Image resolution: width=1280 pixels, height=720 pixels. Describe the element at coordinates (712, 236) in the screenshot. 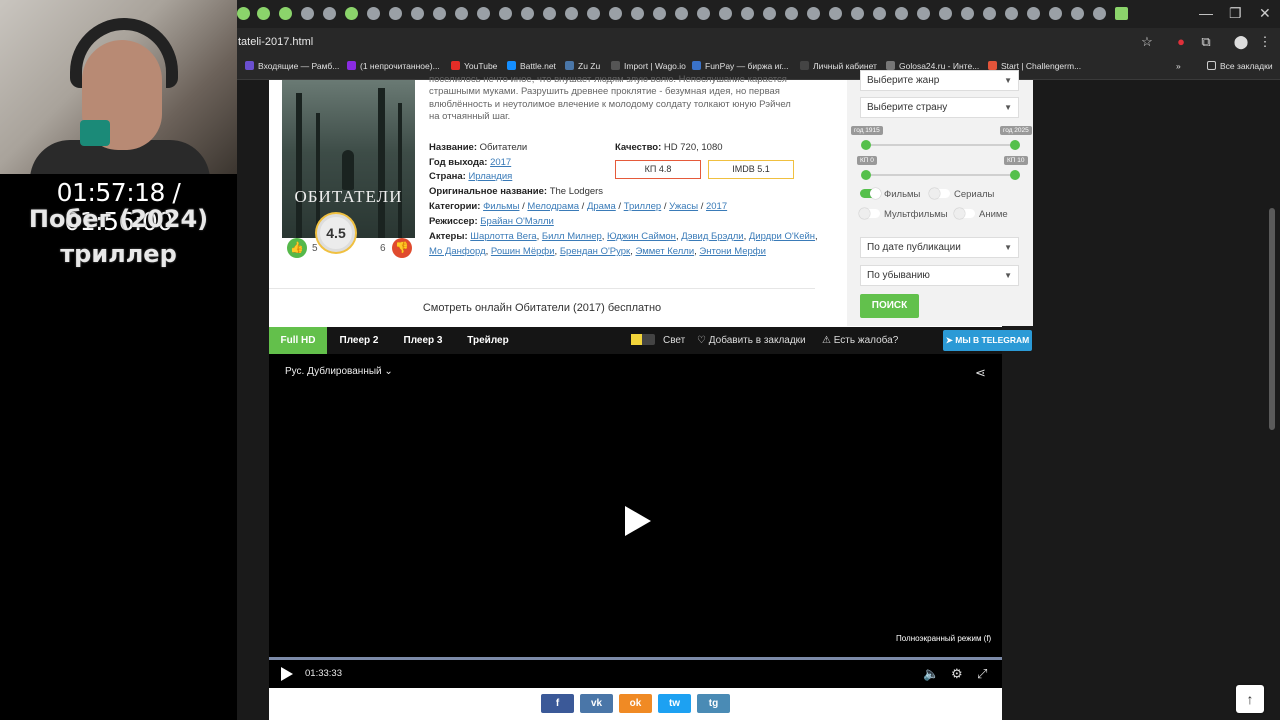

I see `actor-link: Дэвид Брэдли` at that location.